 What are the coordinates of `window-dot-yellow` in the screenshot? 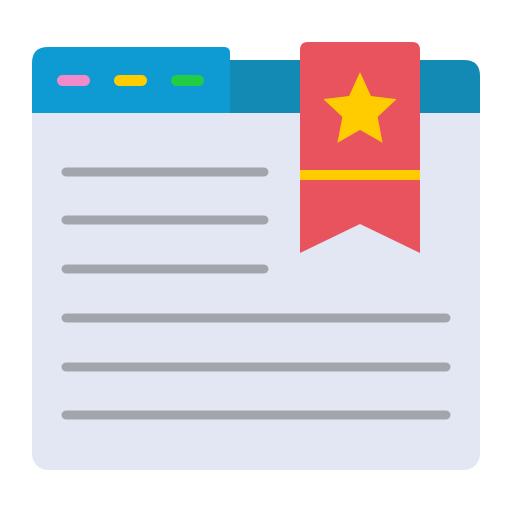 It's located at (130, 80).